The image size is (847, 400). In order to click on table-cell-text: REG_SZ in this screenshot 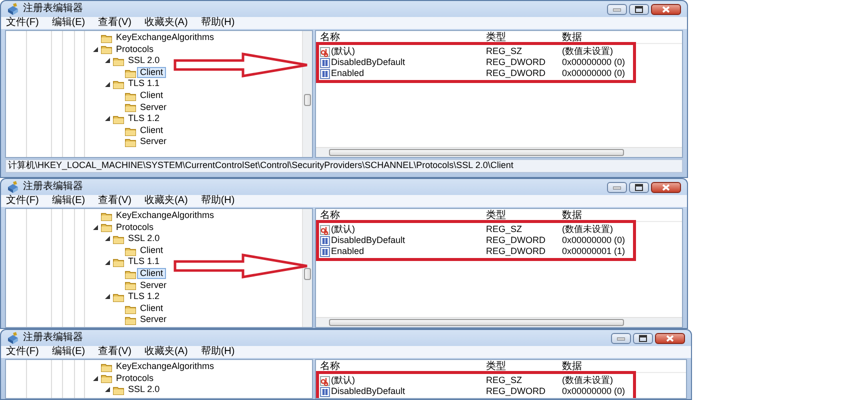, I will do `click(505, 229)`.